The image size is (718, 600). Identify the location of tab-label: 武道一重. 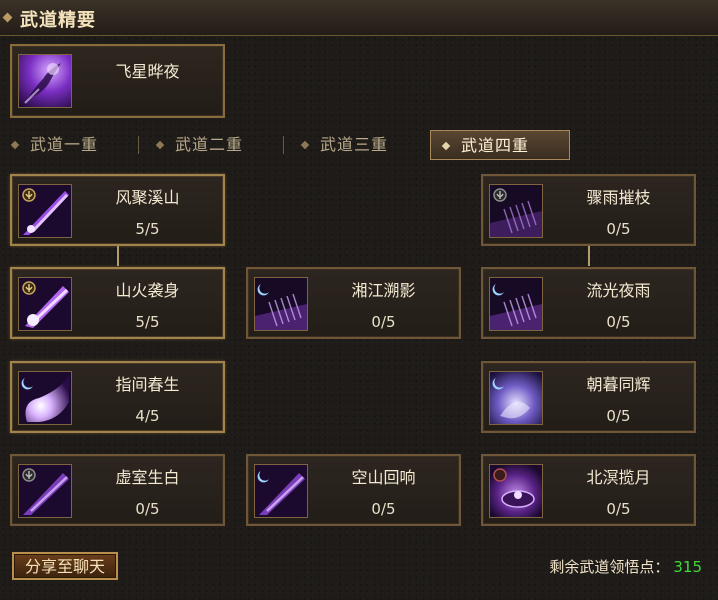
(64, 144).